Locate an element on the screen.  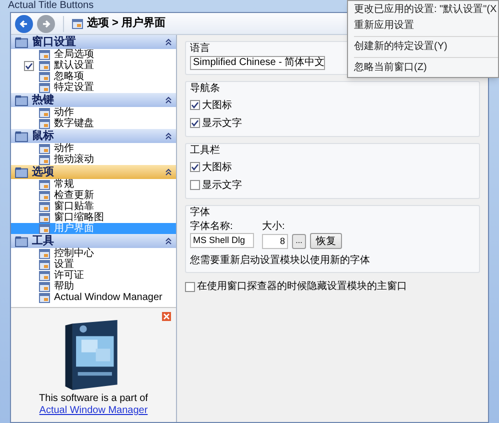
menu-item: 重新应用设置 is located at coordinates (423, 26).